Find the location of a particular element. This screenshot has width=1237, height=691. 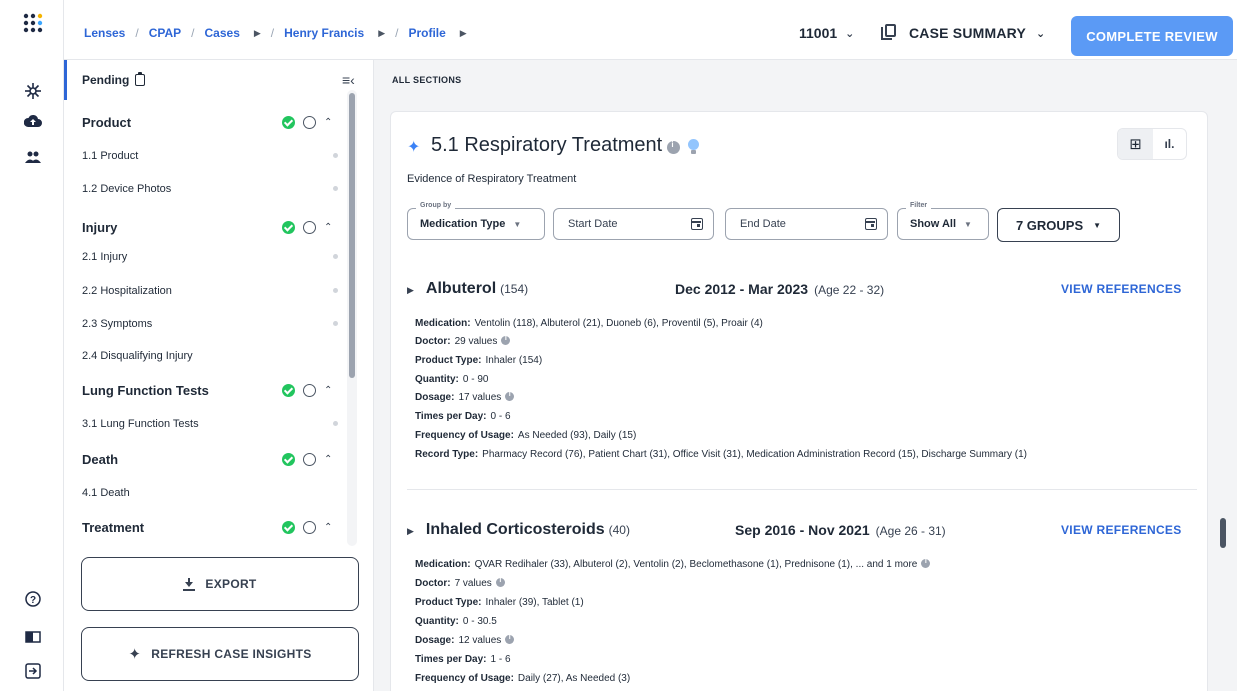

end-date-input: End Date is located at coordinates (806, 224).